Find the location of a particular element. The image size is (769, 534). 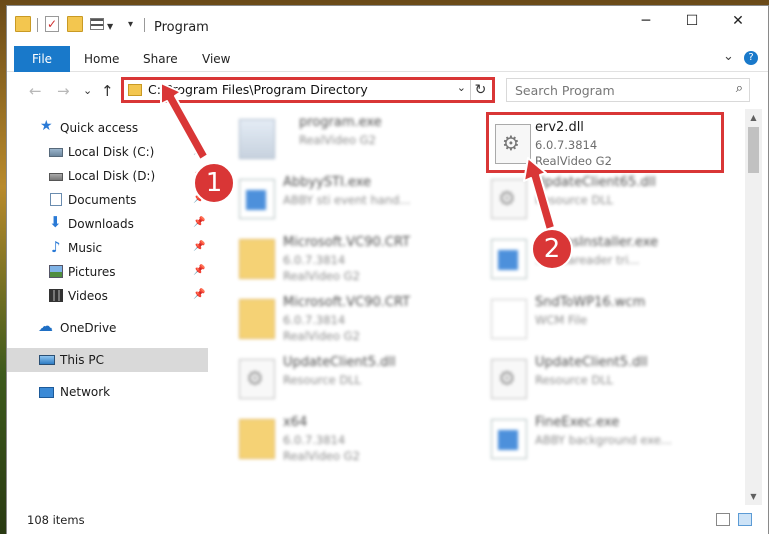

up-arrow-icon: ↑ is located at coordinates (107, 91).